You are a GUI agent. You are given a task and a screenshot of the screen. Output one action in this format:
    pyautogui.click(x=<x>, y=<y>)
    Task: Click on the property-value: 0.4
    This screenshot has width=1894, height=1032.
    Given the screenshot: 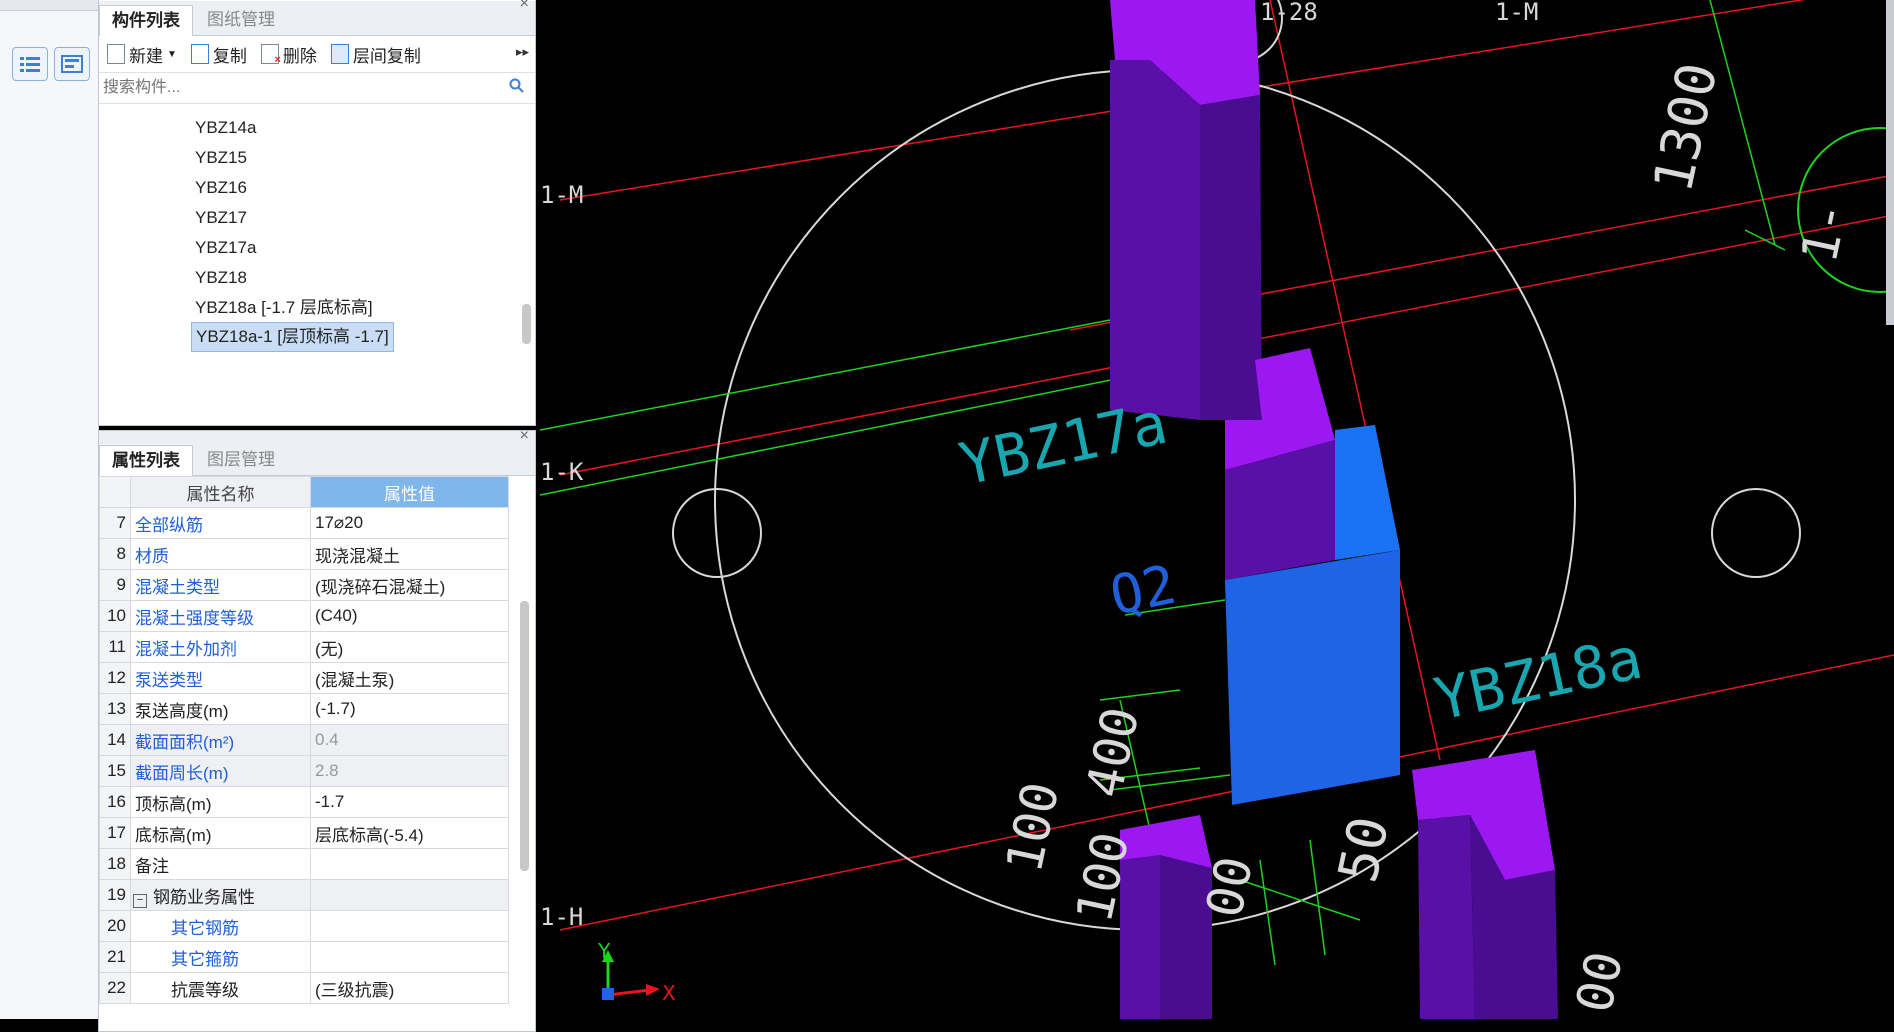 What is the action you would take?
    pyautogui.click(x=409, y=740)
    